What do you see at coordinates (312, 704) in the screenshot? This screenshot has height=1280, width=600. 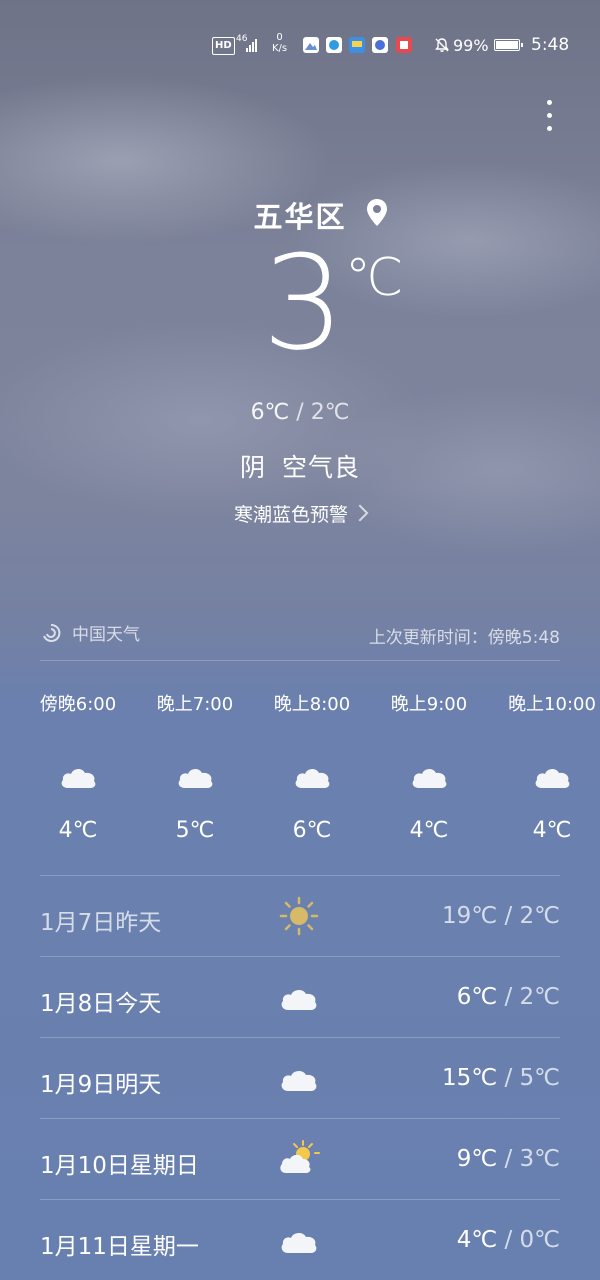 I see `hourly-time: 晚上8:00` at bounding box center [312, 704].